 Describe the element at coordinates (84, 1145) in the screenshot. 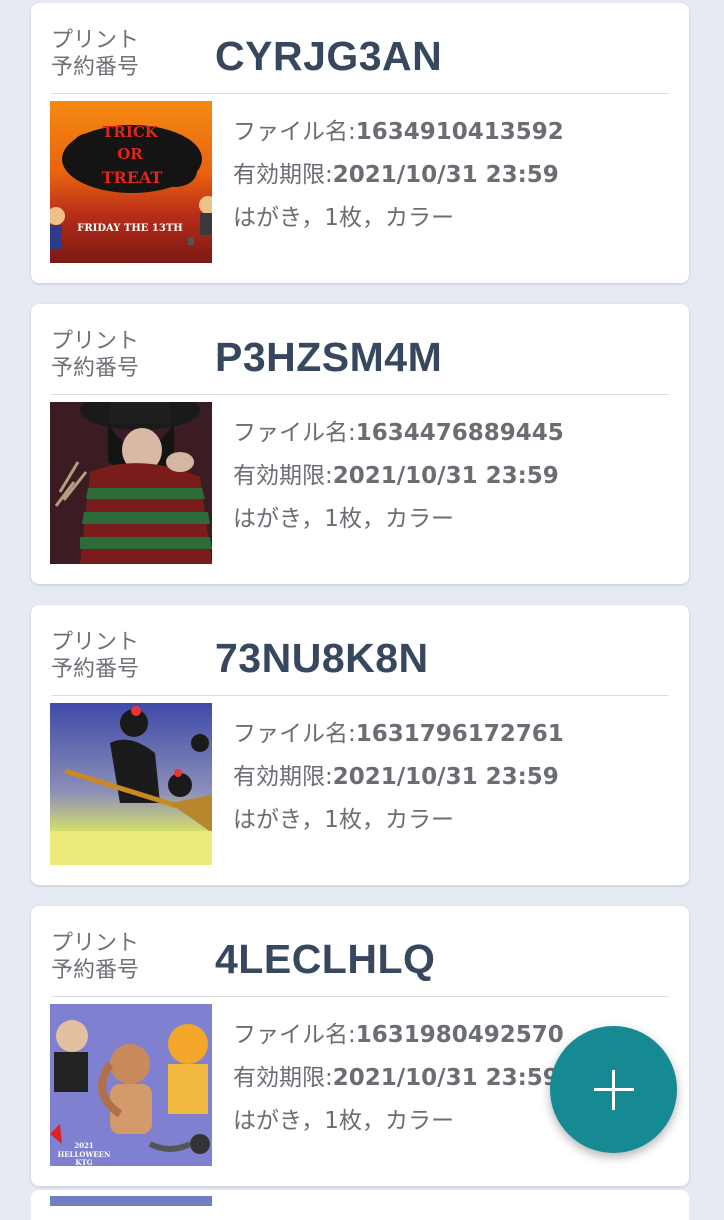

I see `svg-text: 2021` at that location.